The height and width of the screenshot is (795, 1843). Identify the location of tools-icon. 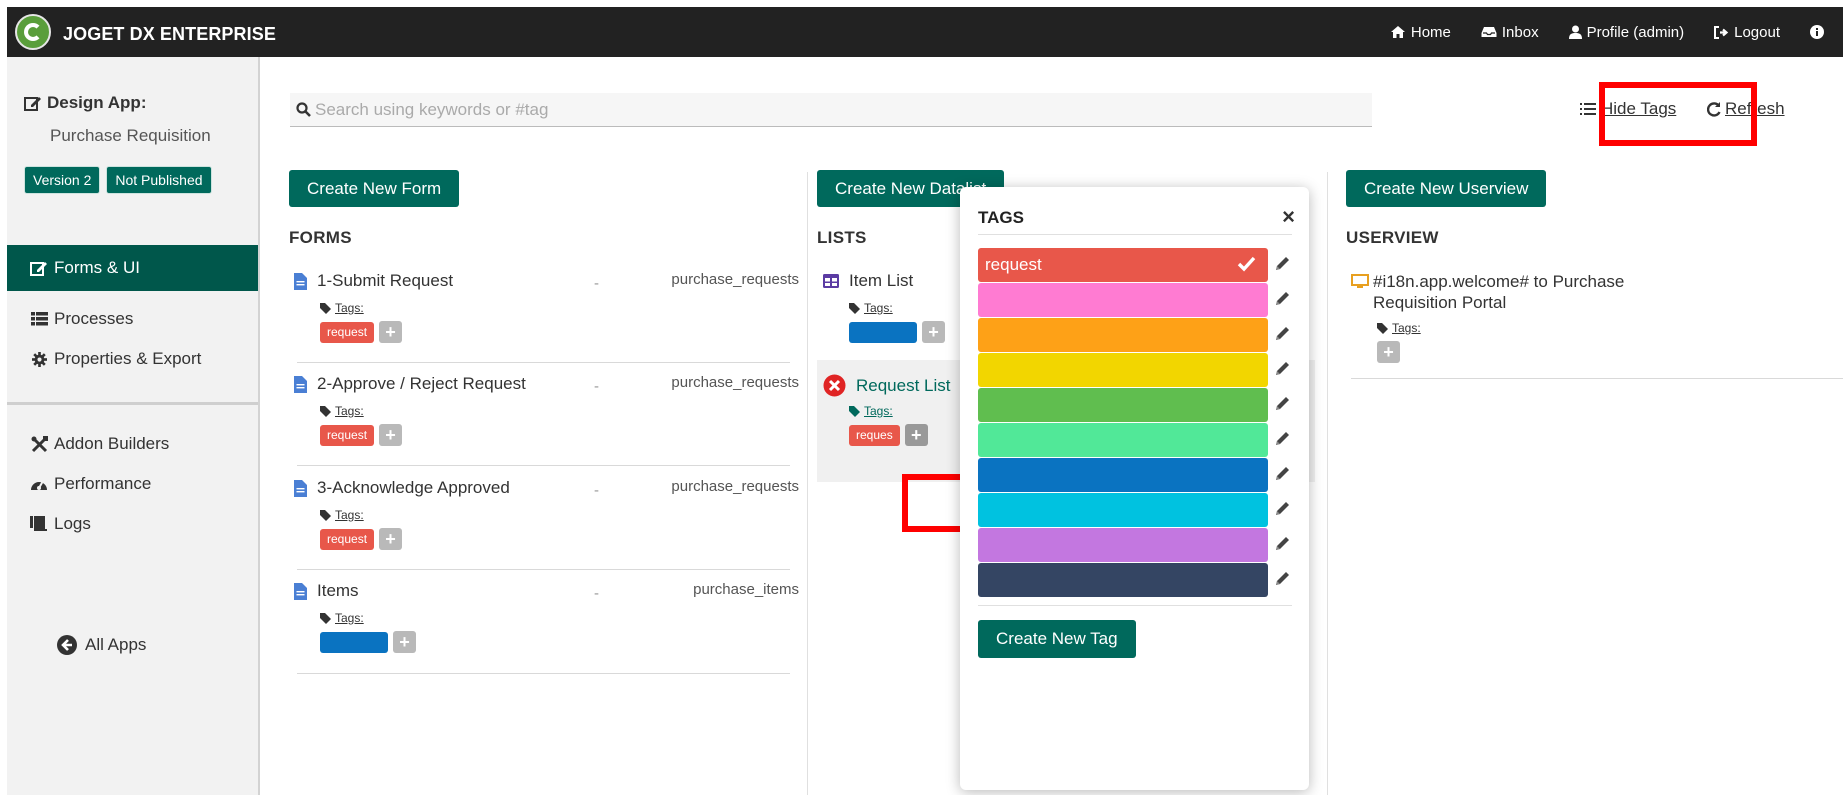
(39, 444).